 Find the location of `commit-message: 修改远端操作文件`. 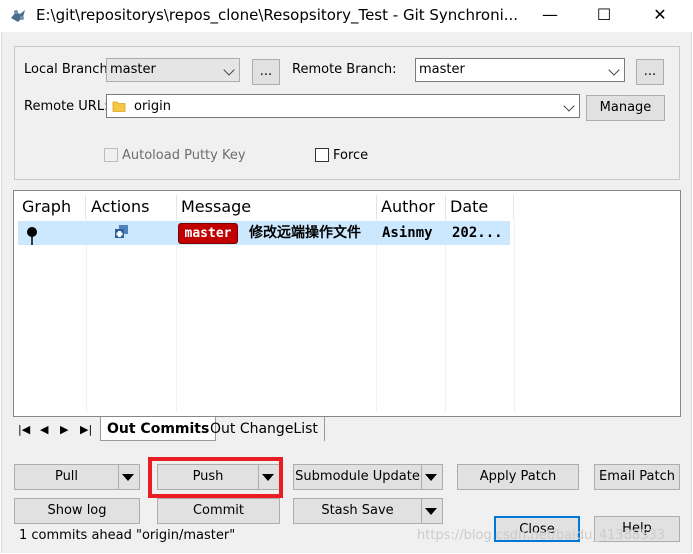

commit-message: 修改远端操作文件 is located at coordinates (305, 233).